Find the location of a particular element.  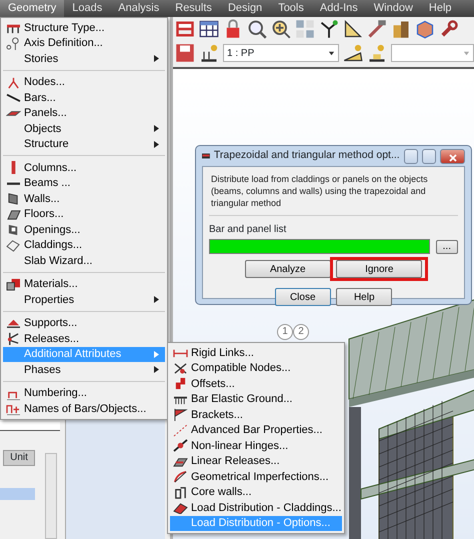

table-header-cell: Unit is located at coordinates (19, 458).